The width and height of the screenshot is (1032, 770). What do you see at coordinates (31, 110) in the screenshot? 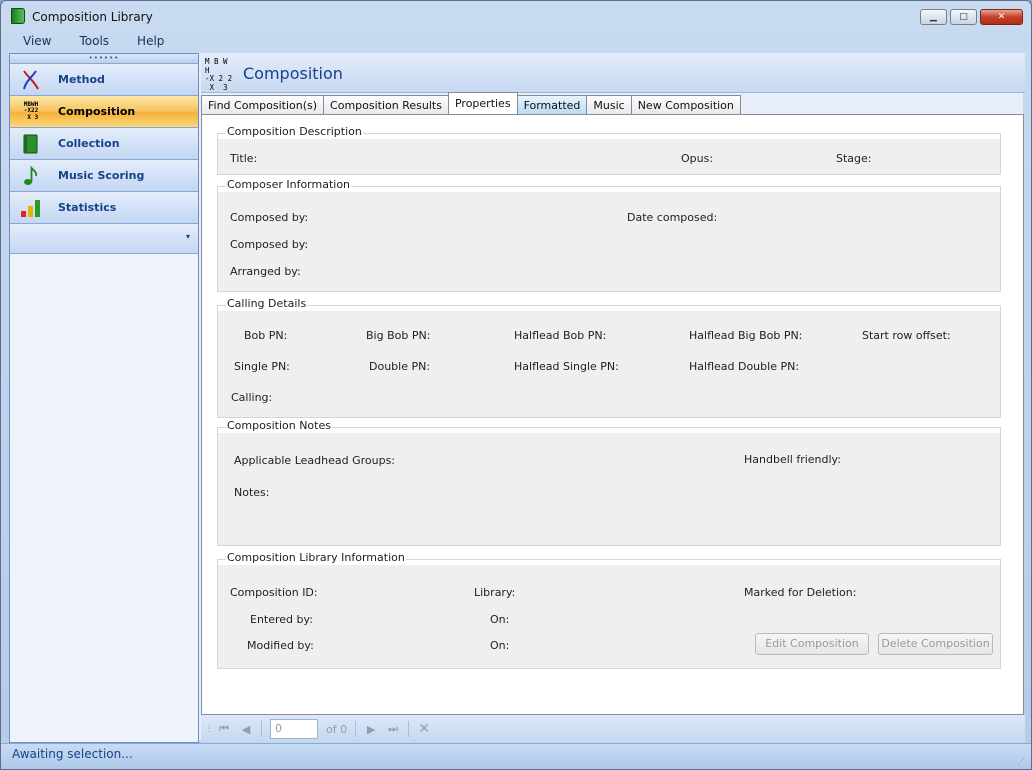
I see `composition-icon: MBWH -X22 X 3` at bounding box center [31, 110].